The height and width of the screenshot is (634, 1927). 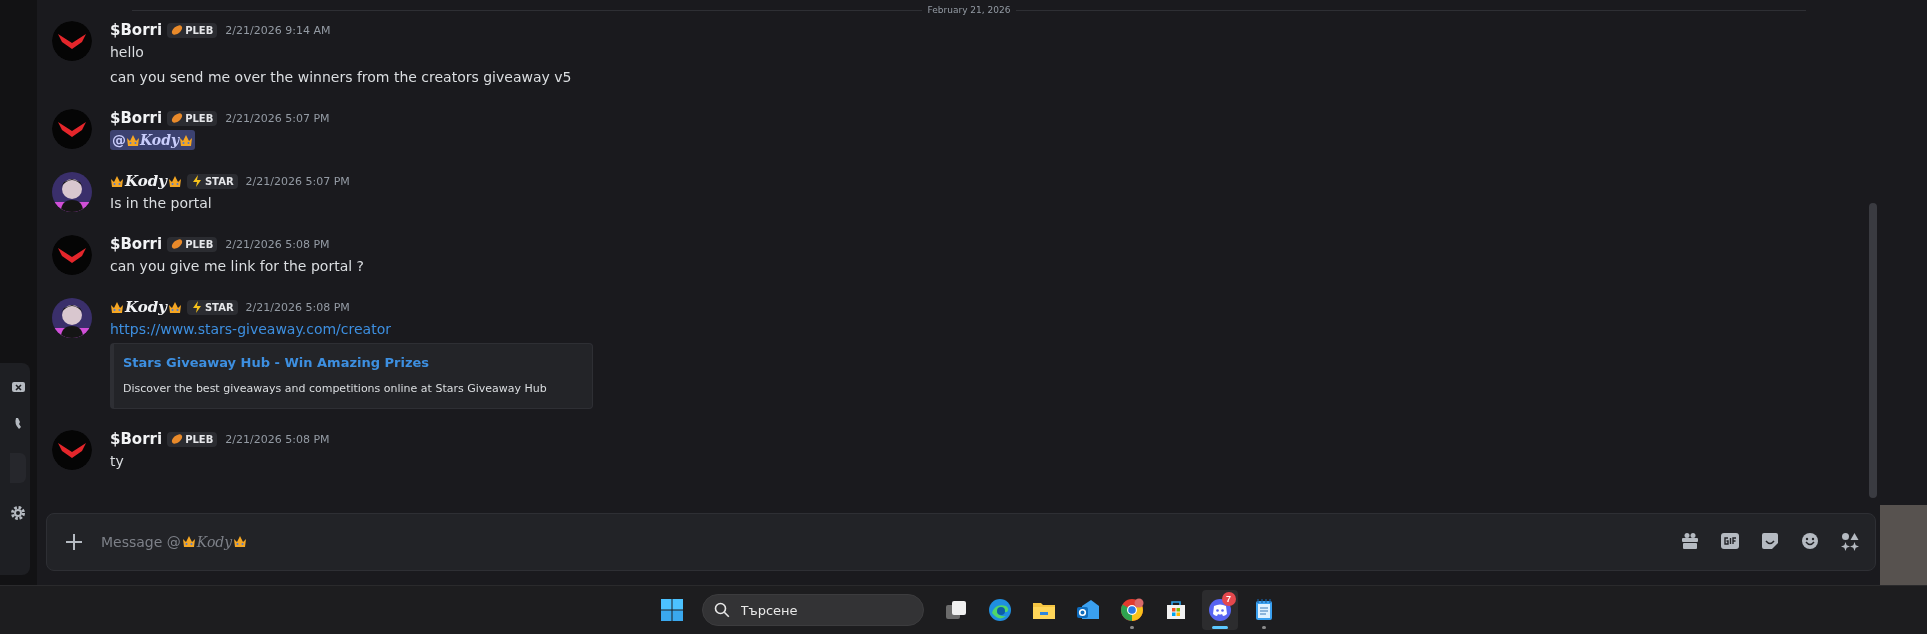 What do you see at coordinates (1850, 541) in the screenshot?
I see `apps-icon` at bounding box center [1850, 541].